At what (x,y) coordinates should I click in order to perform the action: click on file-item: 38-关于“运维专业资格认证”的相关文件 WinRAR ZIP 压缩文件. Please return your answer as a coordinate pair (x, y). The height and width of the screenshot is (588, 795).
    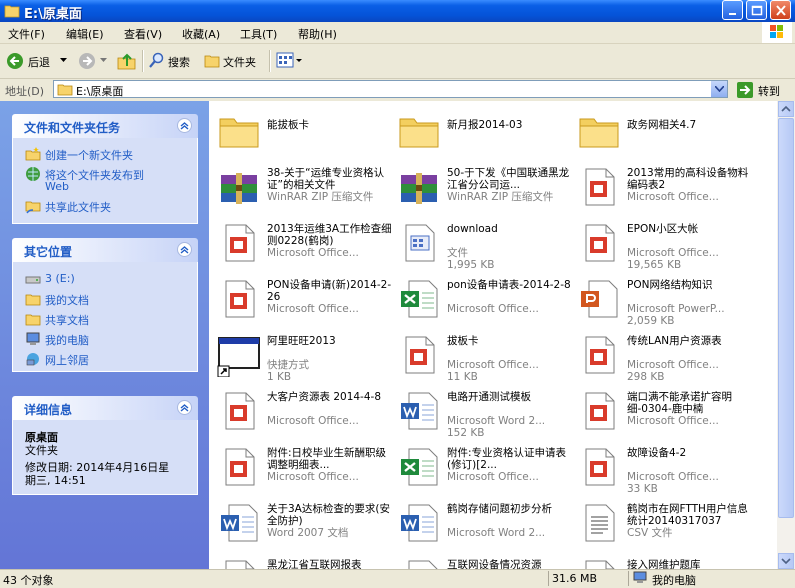
    Looking at the image, I should click on (303, 187).